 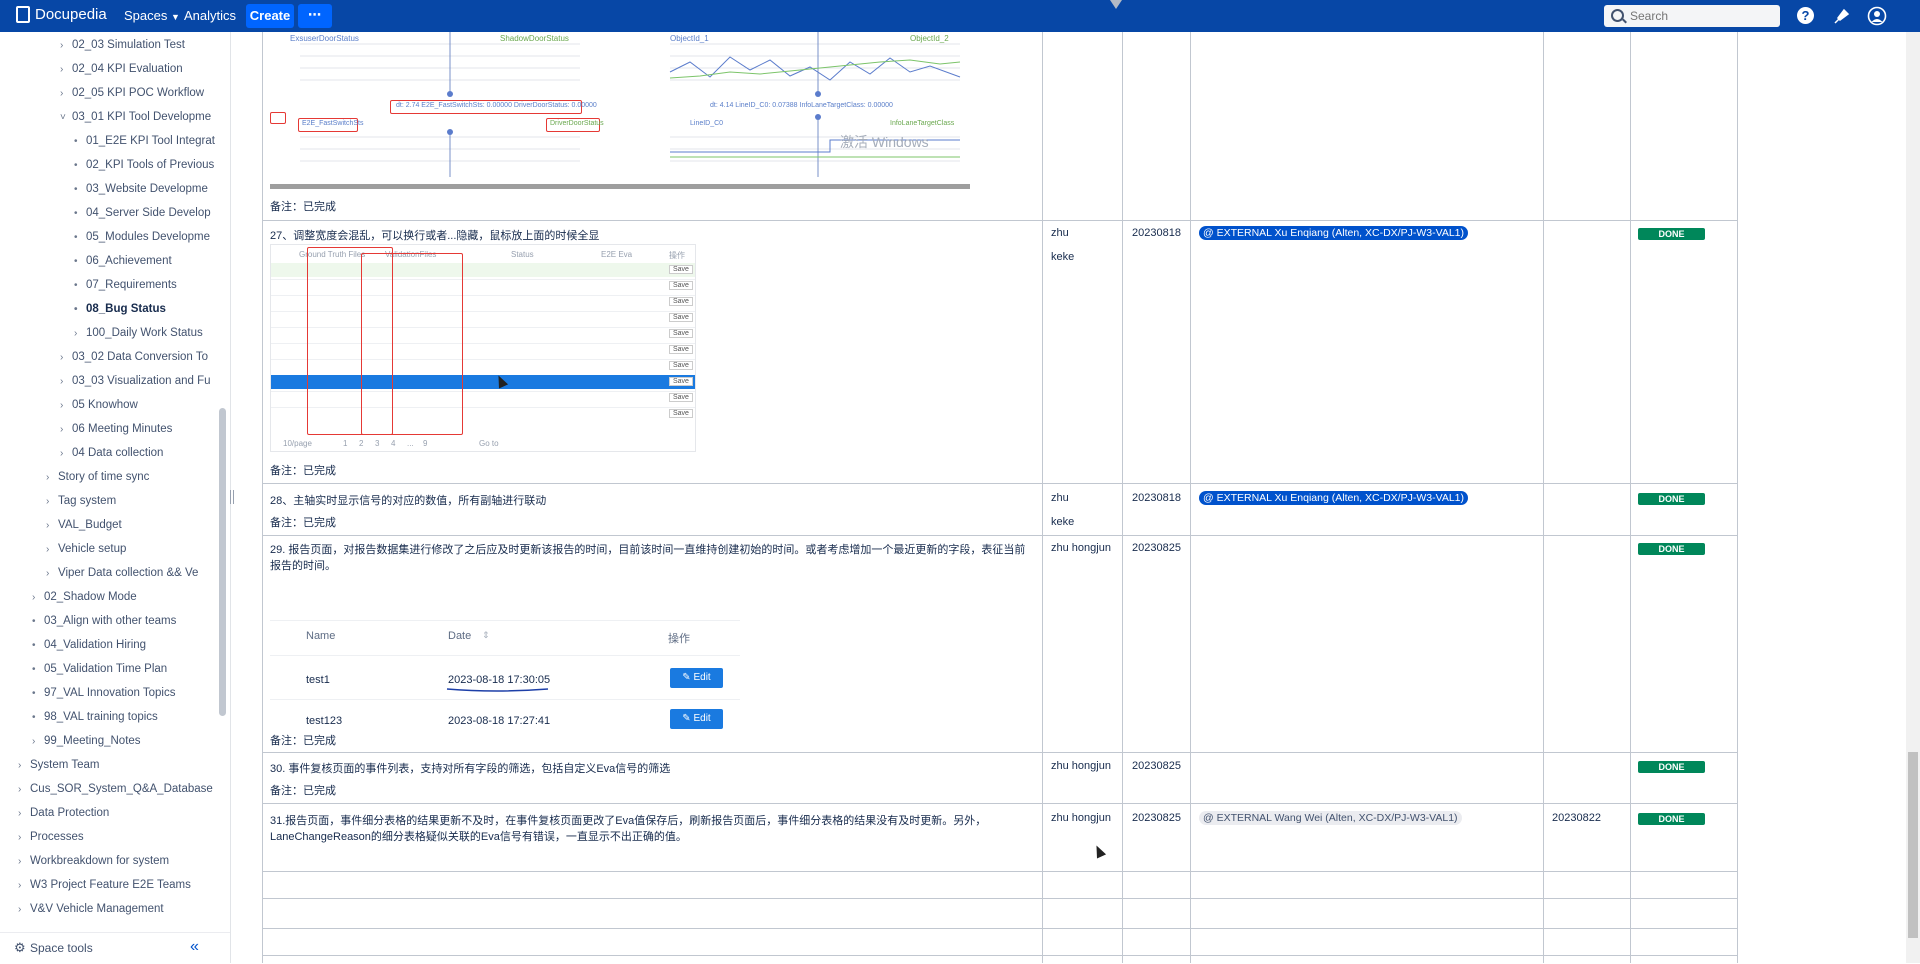 I want to click on sidebar-item: • 97_VAL Innovation Topics, so click(x=129, y=693).